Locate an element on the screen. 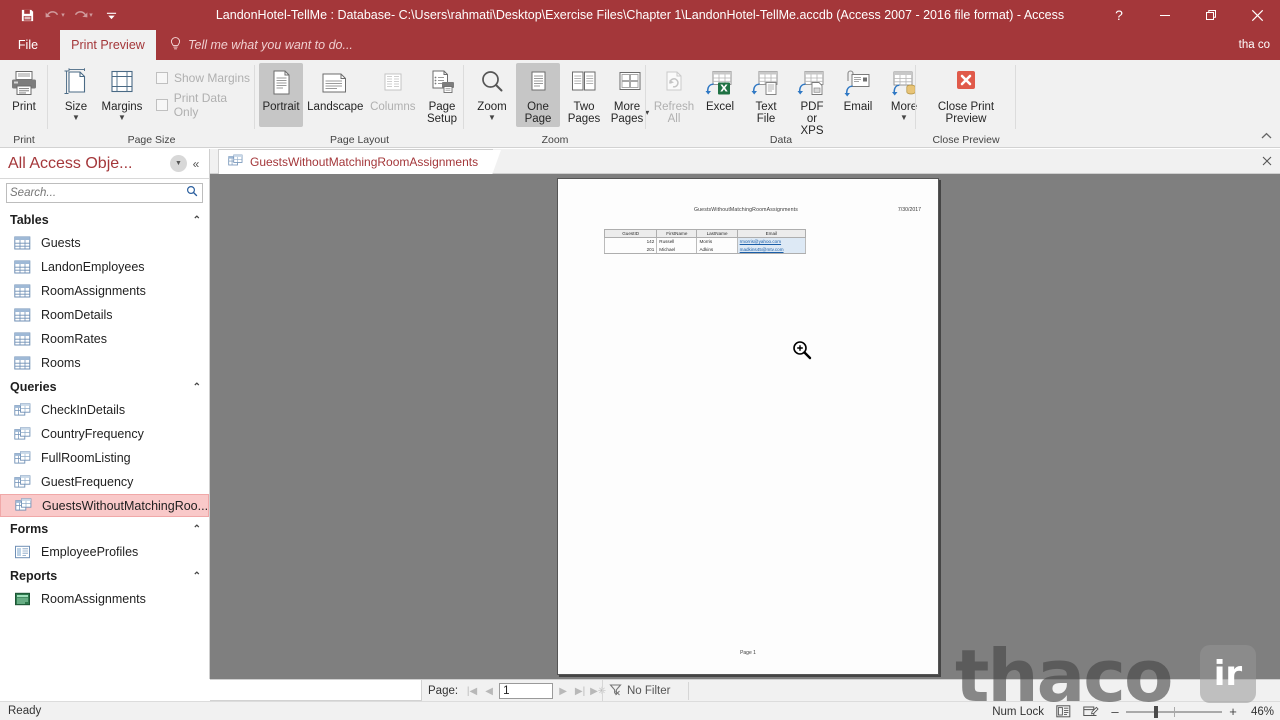 The width and height of the screenshot is (1280, 720). pdf-xps-export-button: PDF or XPS is located at coordinates (812, 100).